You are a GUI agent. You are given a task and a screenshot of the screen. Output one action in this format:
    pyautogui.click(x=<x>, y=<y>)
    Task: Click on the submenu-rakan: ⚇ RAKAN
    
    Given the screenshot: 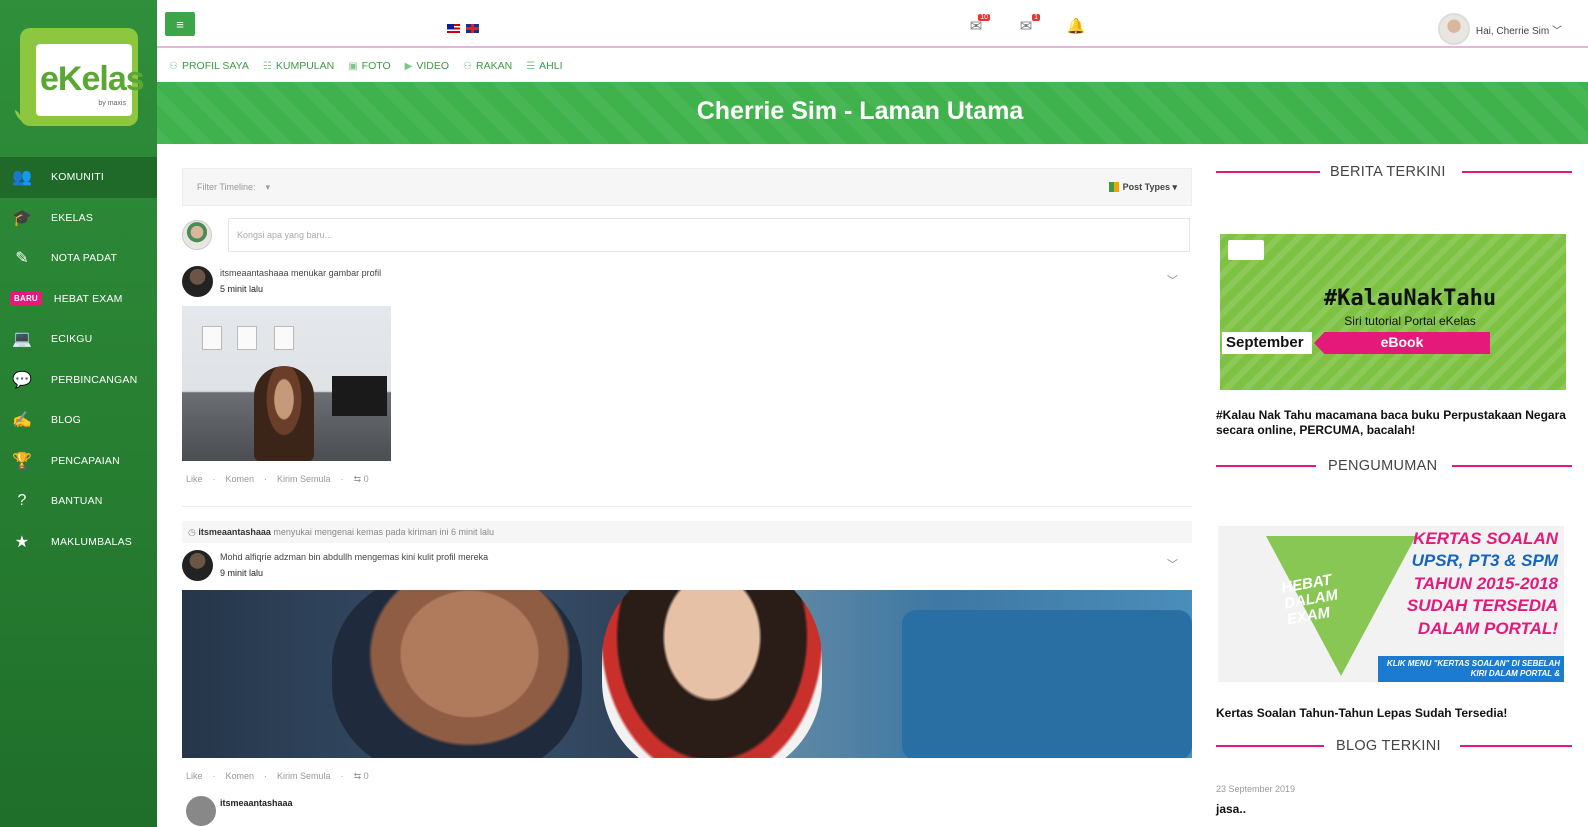 What is the action you would take?
    pyautogui.click(x=487, y=66)
    